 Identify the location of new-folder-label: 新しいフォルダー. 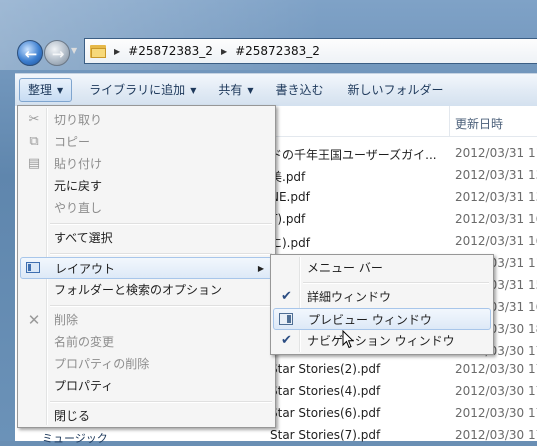
(395, 90).